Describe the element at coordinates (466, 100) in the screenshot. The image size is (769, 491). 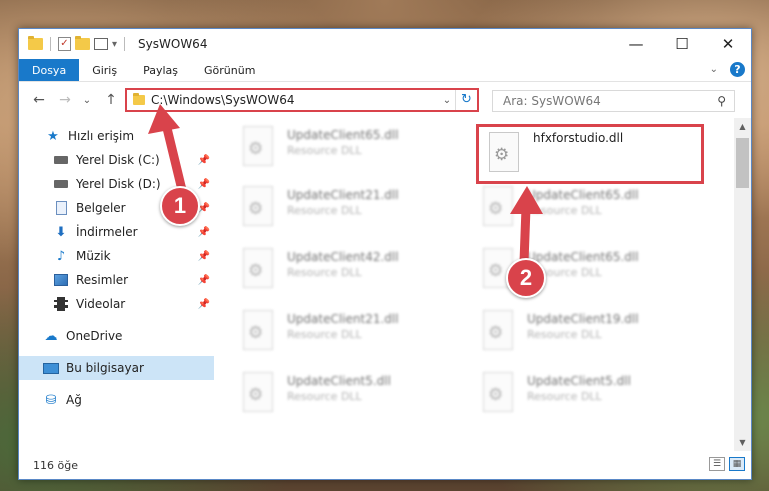
I see `refresh-button: ↻` at that location.